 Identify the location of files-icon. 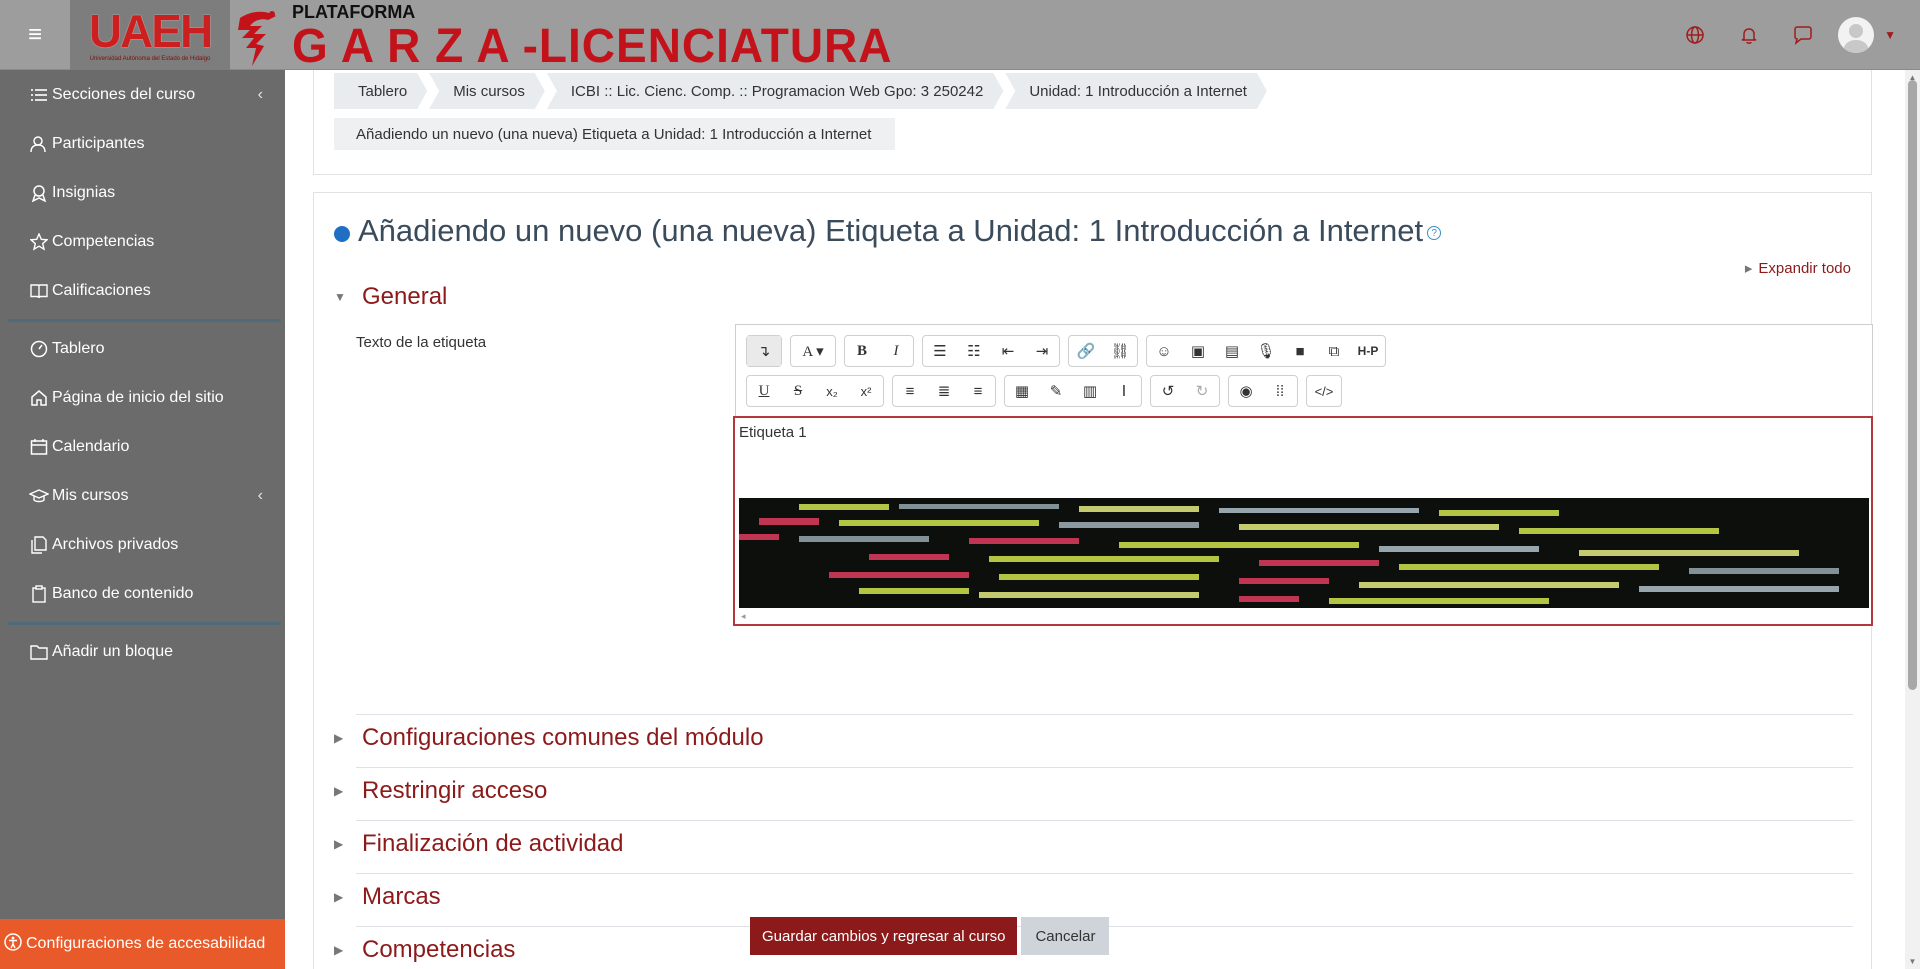
(39, 544).